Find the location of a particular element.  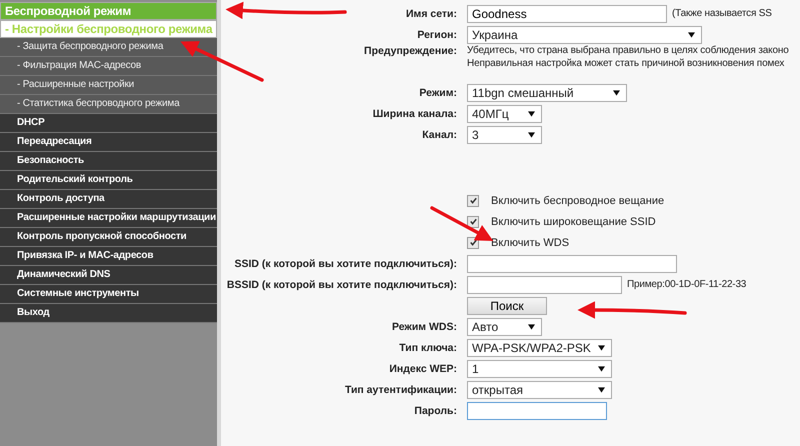

dropdown: открытая is located at coordinates (539, 389).